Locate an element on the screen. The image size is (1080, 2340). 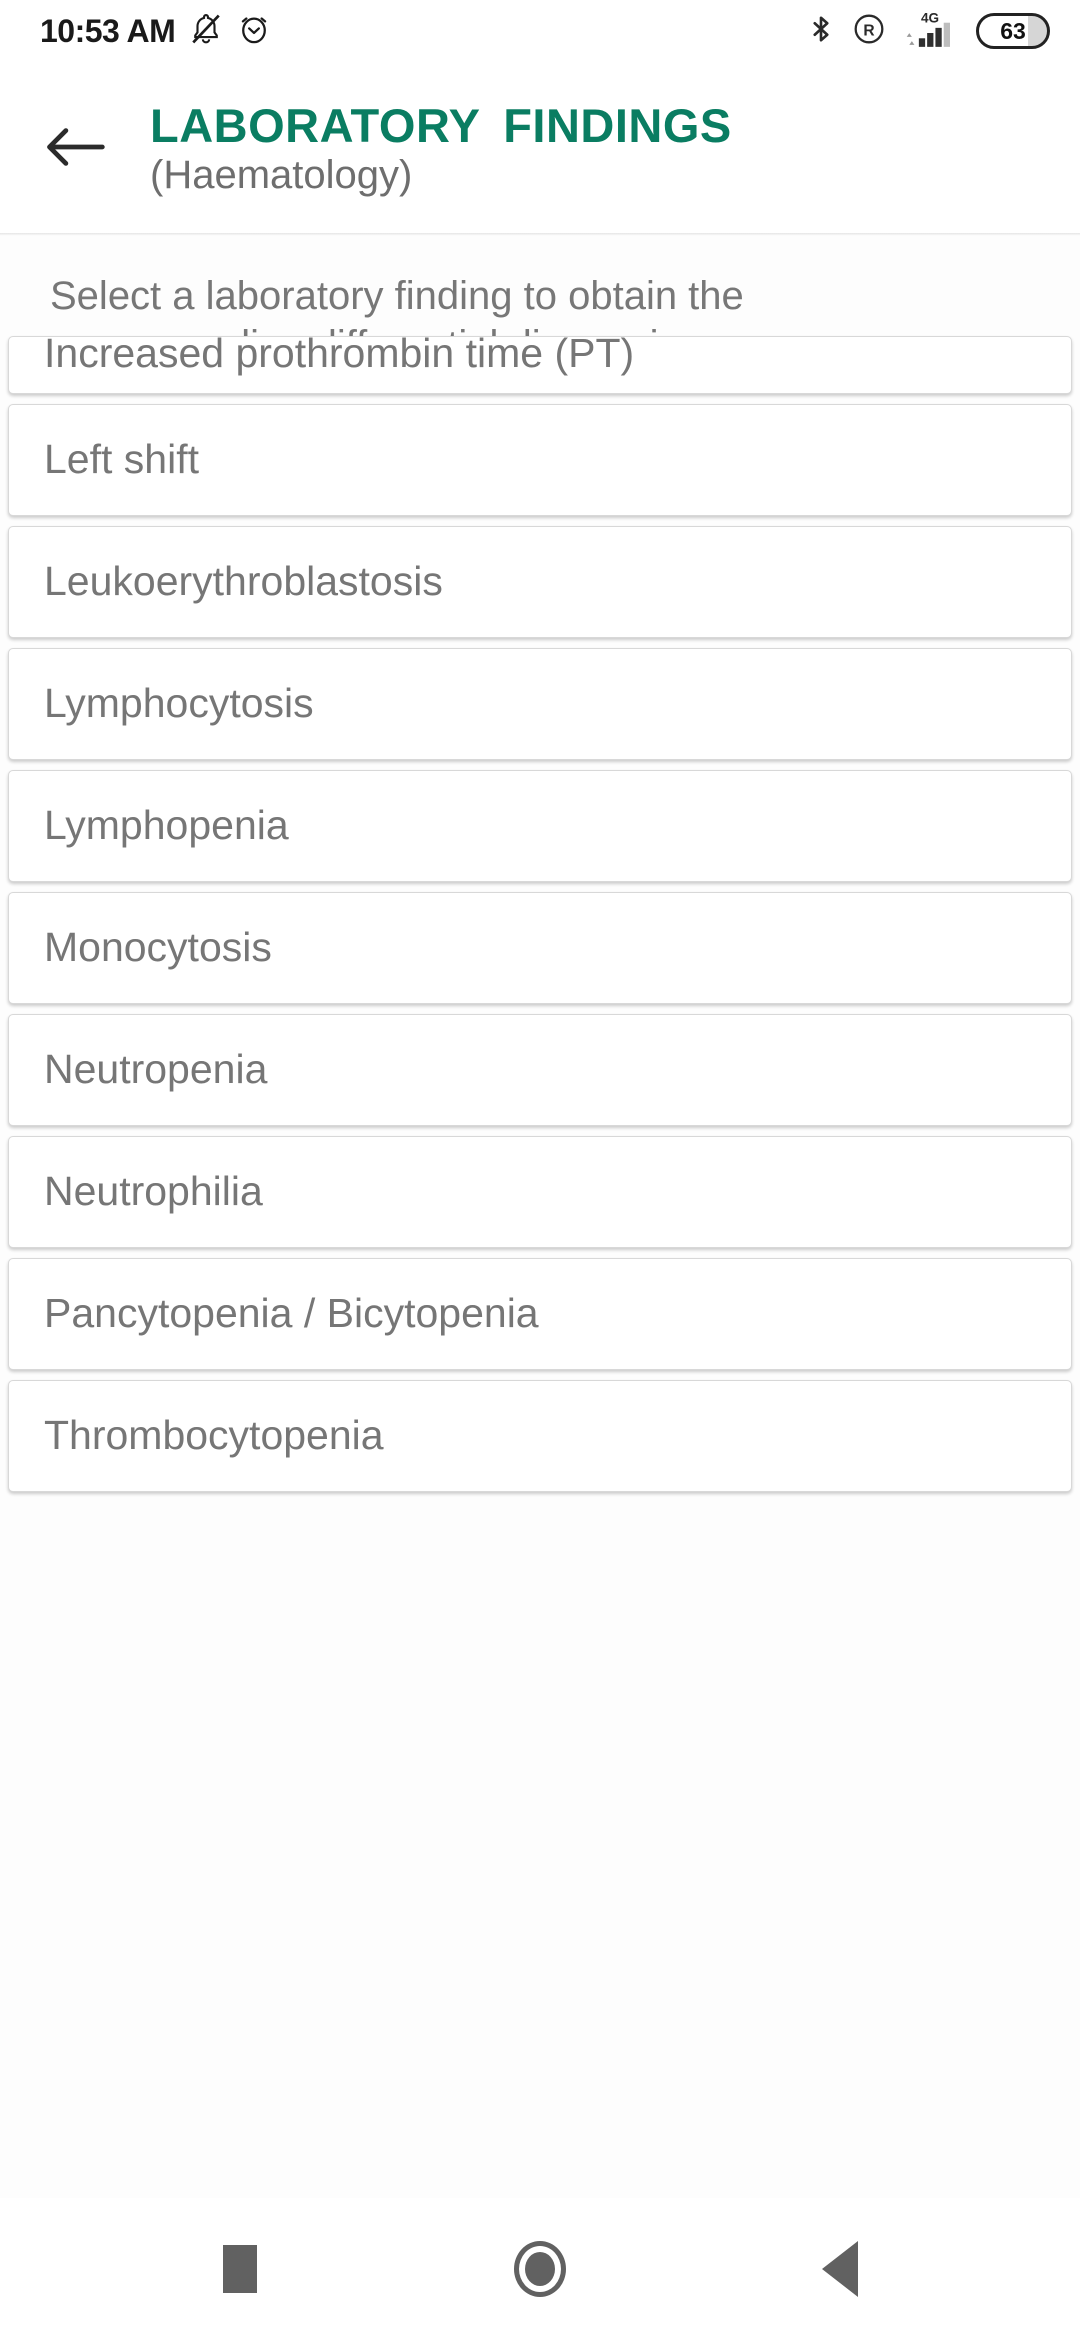
mute-bell-icon is located at coordinates (206, 31).